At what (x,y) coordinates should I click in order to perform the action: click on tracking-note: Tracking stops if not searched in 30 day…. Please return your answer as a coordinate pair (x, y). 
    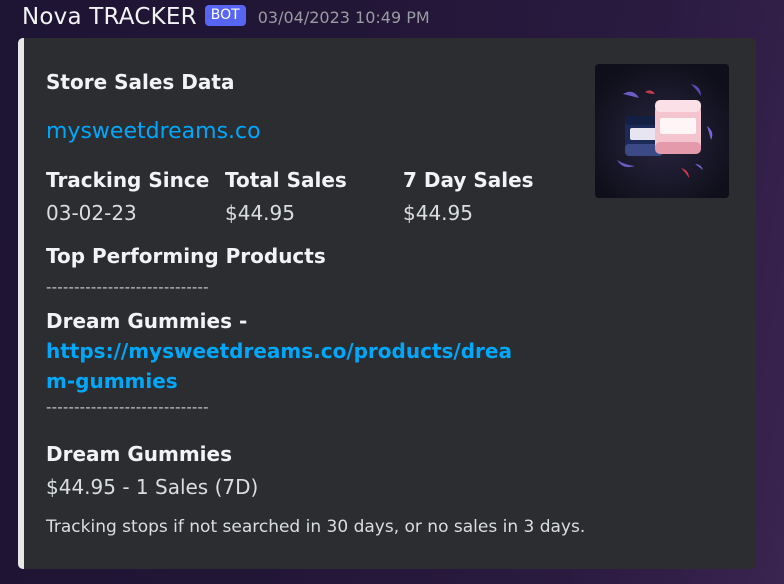
    Looking at the image, I should click on (316, 527).